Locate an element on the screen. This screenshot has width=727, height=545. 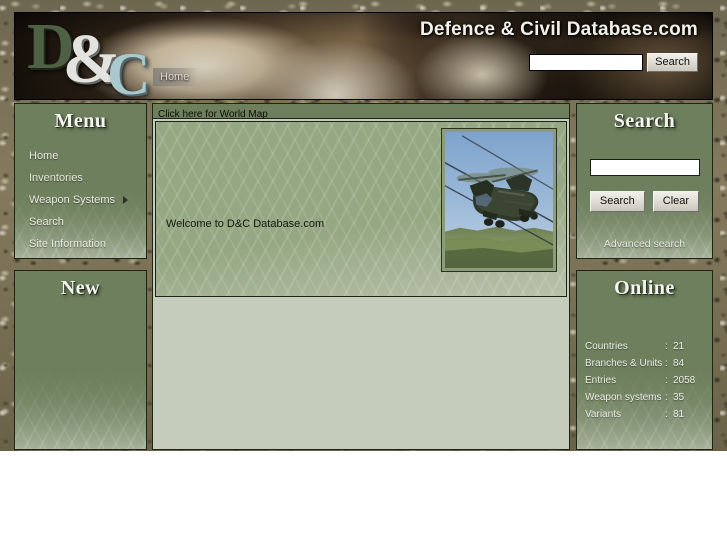
stat-label: Entries is located at coordinates (601, 380).